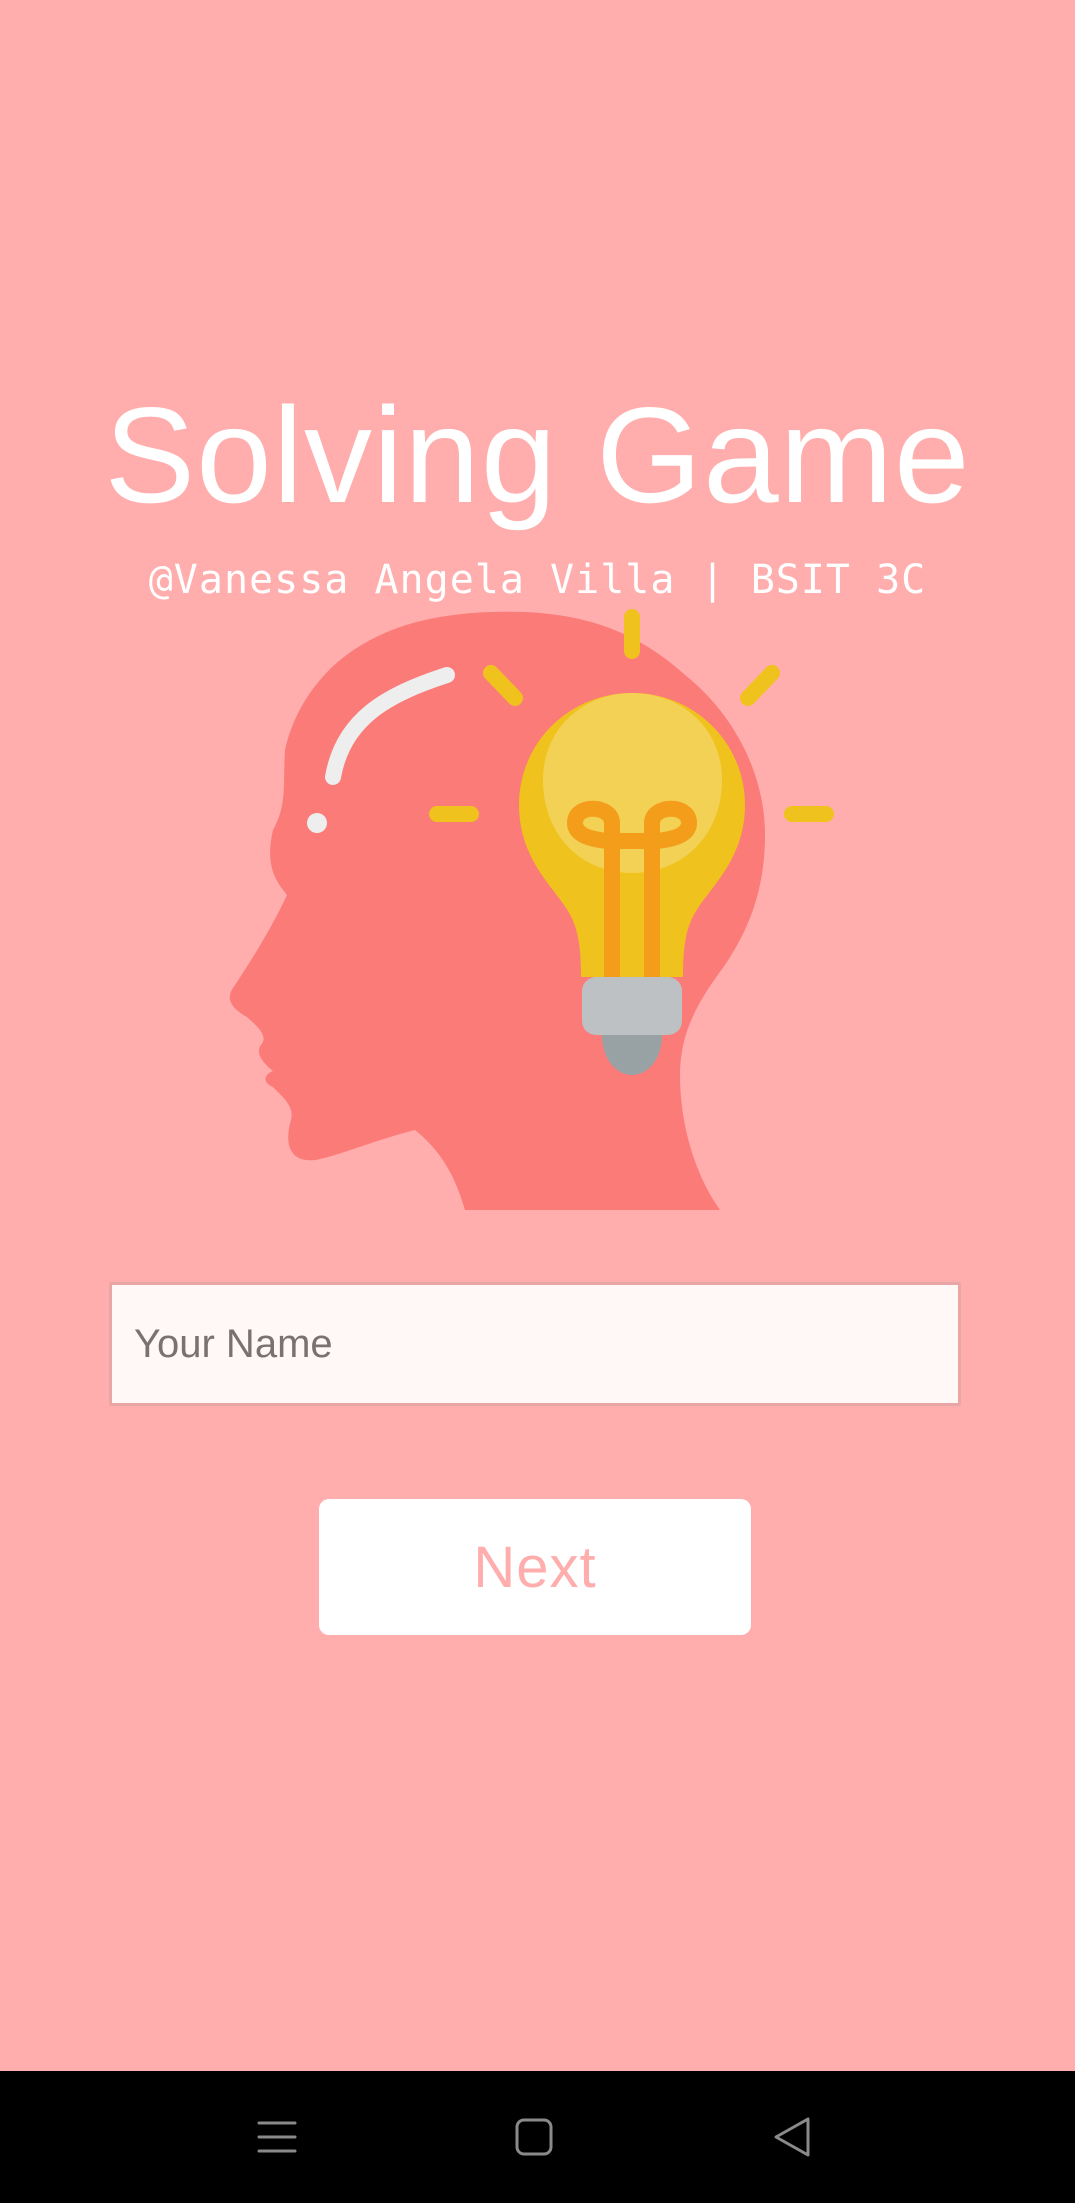 Image resolution: width=1075 pixels, height=2203 pixels. Describe the element at coordinates (534, 2137) in the screenshot. I see `home-icon` at that location.